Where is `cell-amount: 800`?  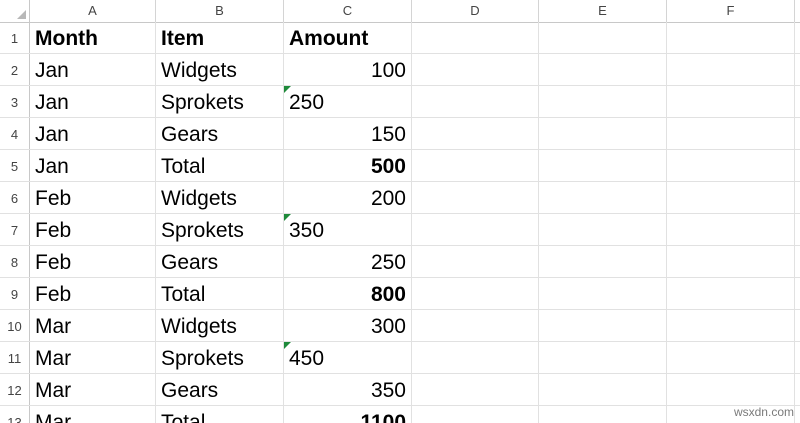 cell-amount: 800 is located at coordinates (348, 293).